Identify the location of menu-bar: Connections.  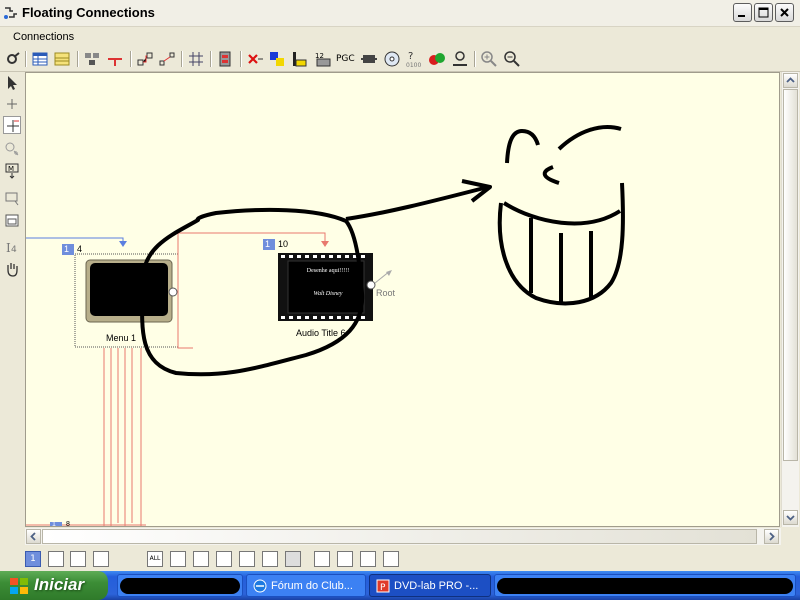
(400, 37).